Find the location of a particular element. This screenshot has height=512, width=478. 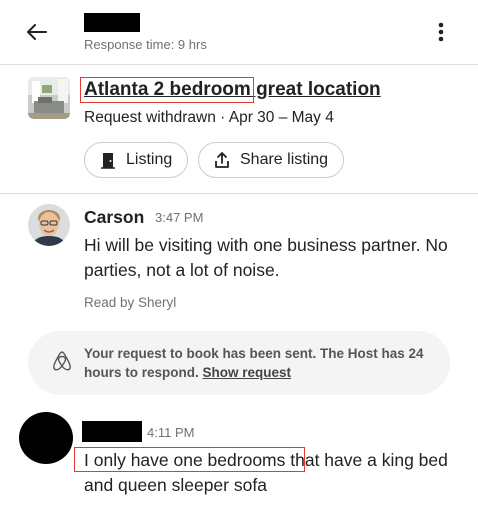

listing-button-label: Listing is located at coordinates (149, 159).